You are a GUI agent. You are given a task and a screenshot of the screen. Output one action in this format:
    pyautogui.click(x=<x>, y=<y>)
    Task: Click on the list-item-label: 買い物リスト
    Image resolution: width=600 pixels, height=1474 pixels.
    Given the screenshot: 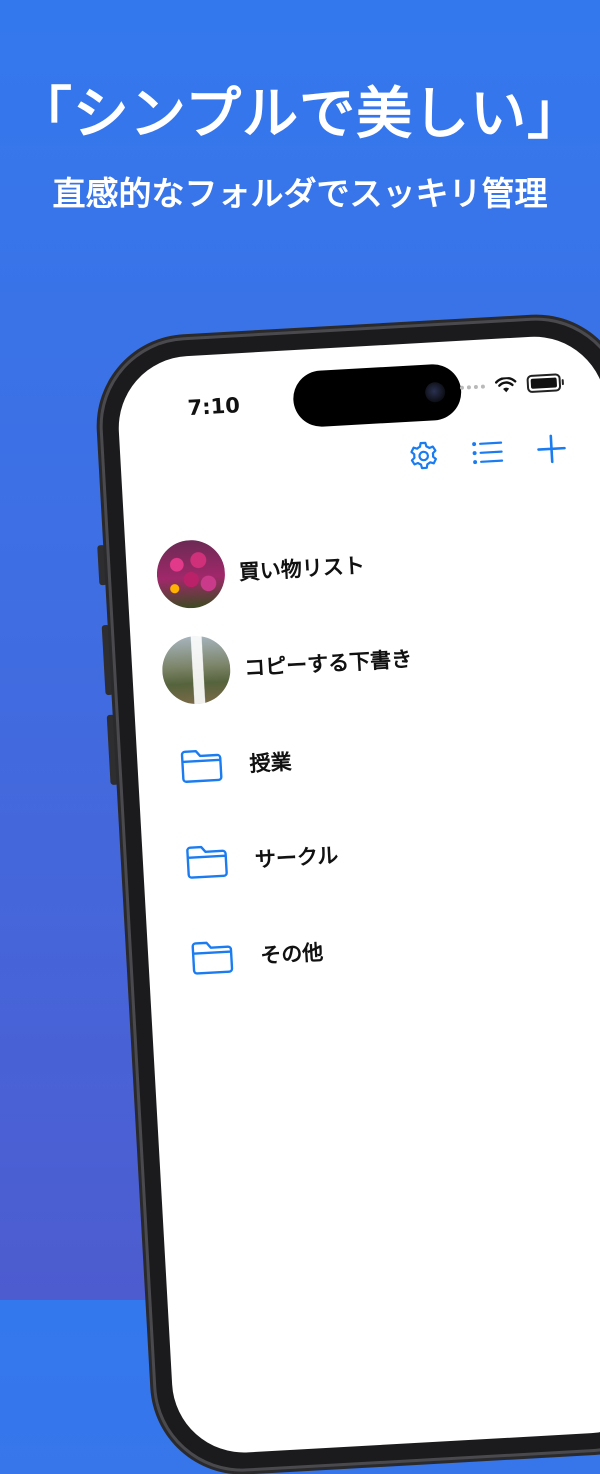 What is the action you would take?
    pyautogui.click(x=302, y=569)
    